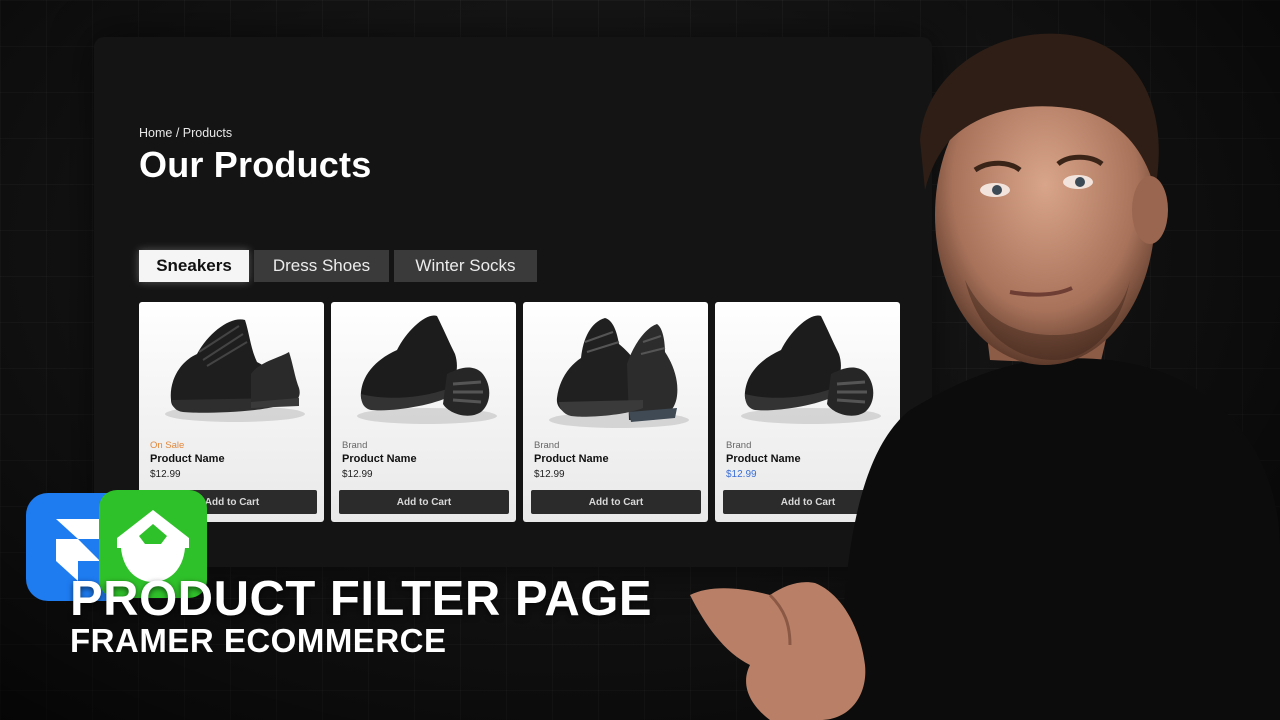 The width and height of the screenshot is (1280, 720). Describe the element at coordinates (778, 651) in the screenshot. I see `pointing-hand` at that location.